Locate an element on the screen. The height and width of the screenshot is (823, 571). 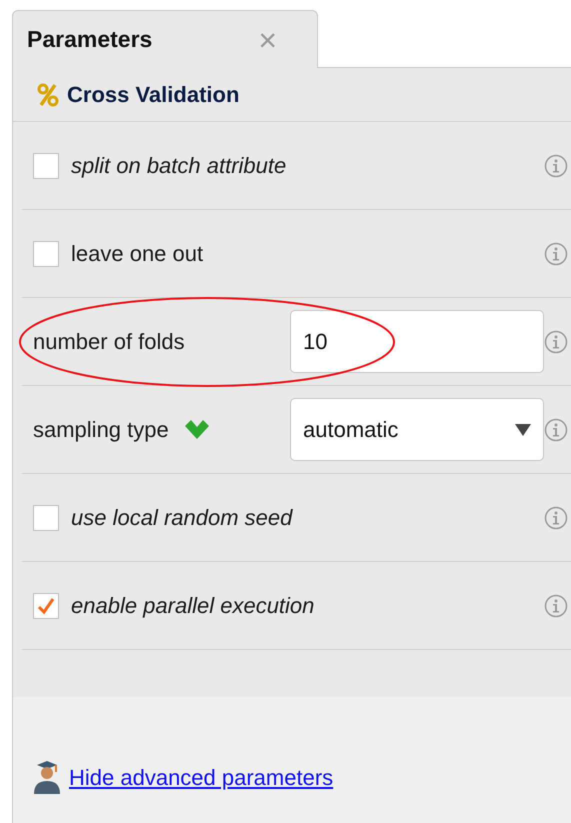
tab-label: Parameters is located at coordinates (89, 39).